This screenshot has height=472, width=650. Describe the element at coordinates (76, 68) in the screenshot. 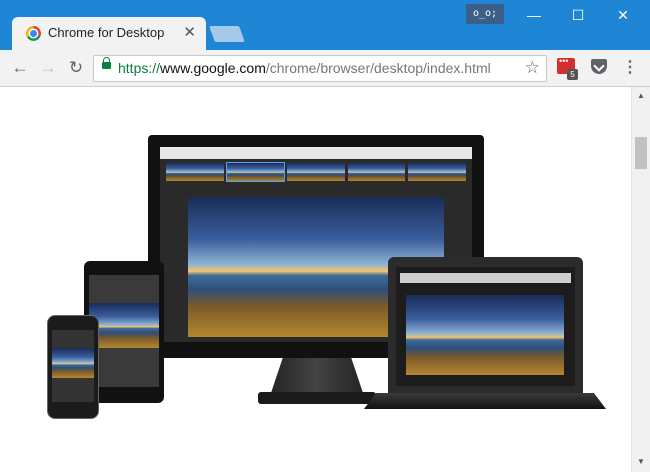

I see `reload-button: ↻` at that location.